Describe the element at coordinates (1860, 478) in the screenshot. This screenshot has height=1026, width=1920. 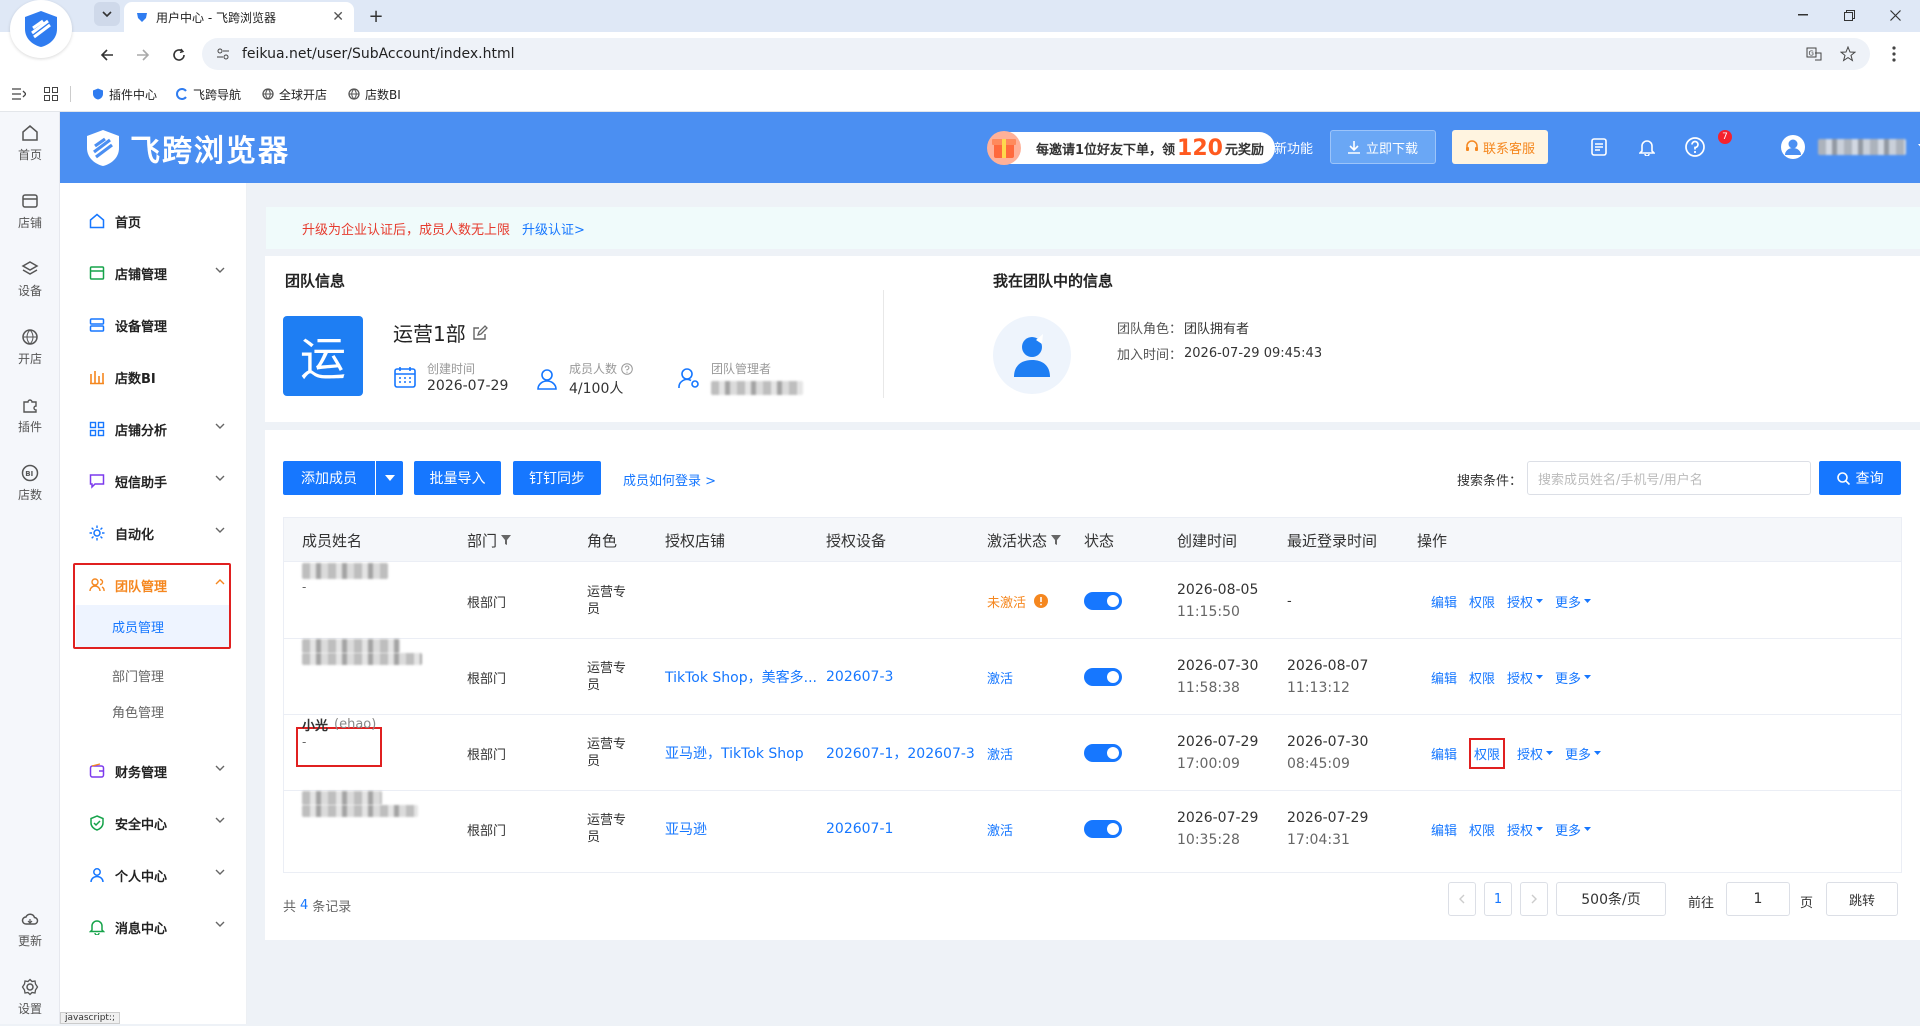
I see `search-button: 查询` at that location.